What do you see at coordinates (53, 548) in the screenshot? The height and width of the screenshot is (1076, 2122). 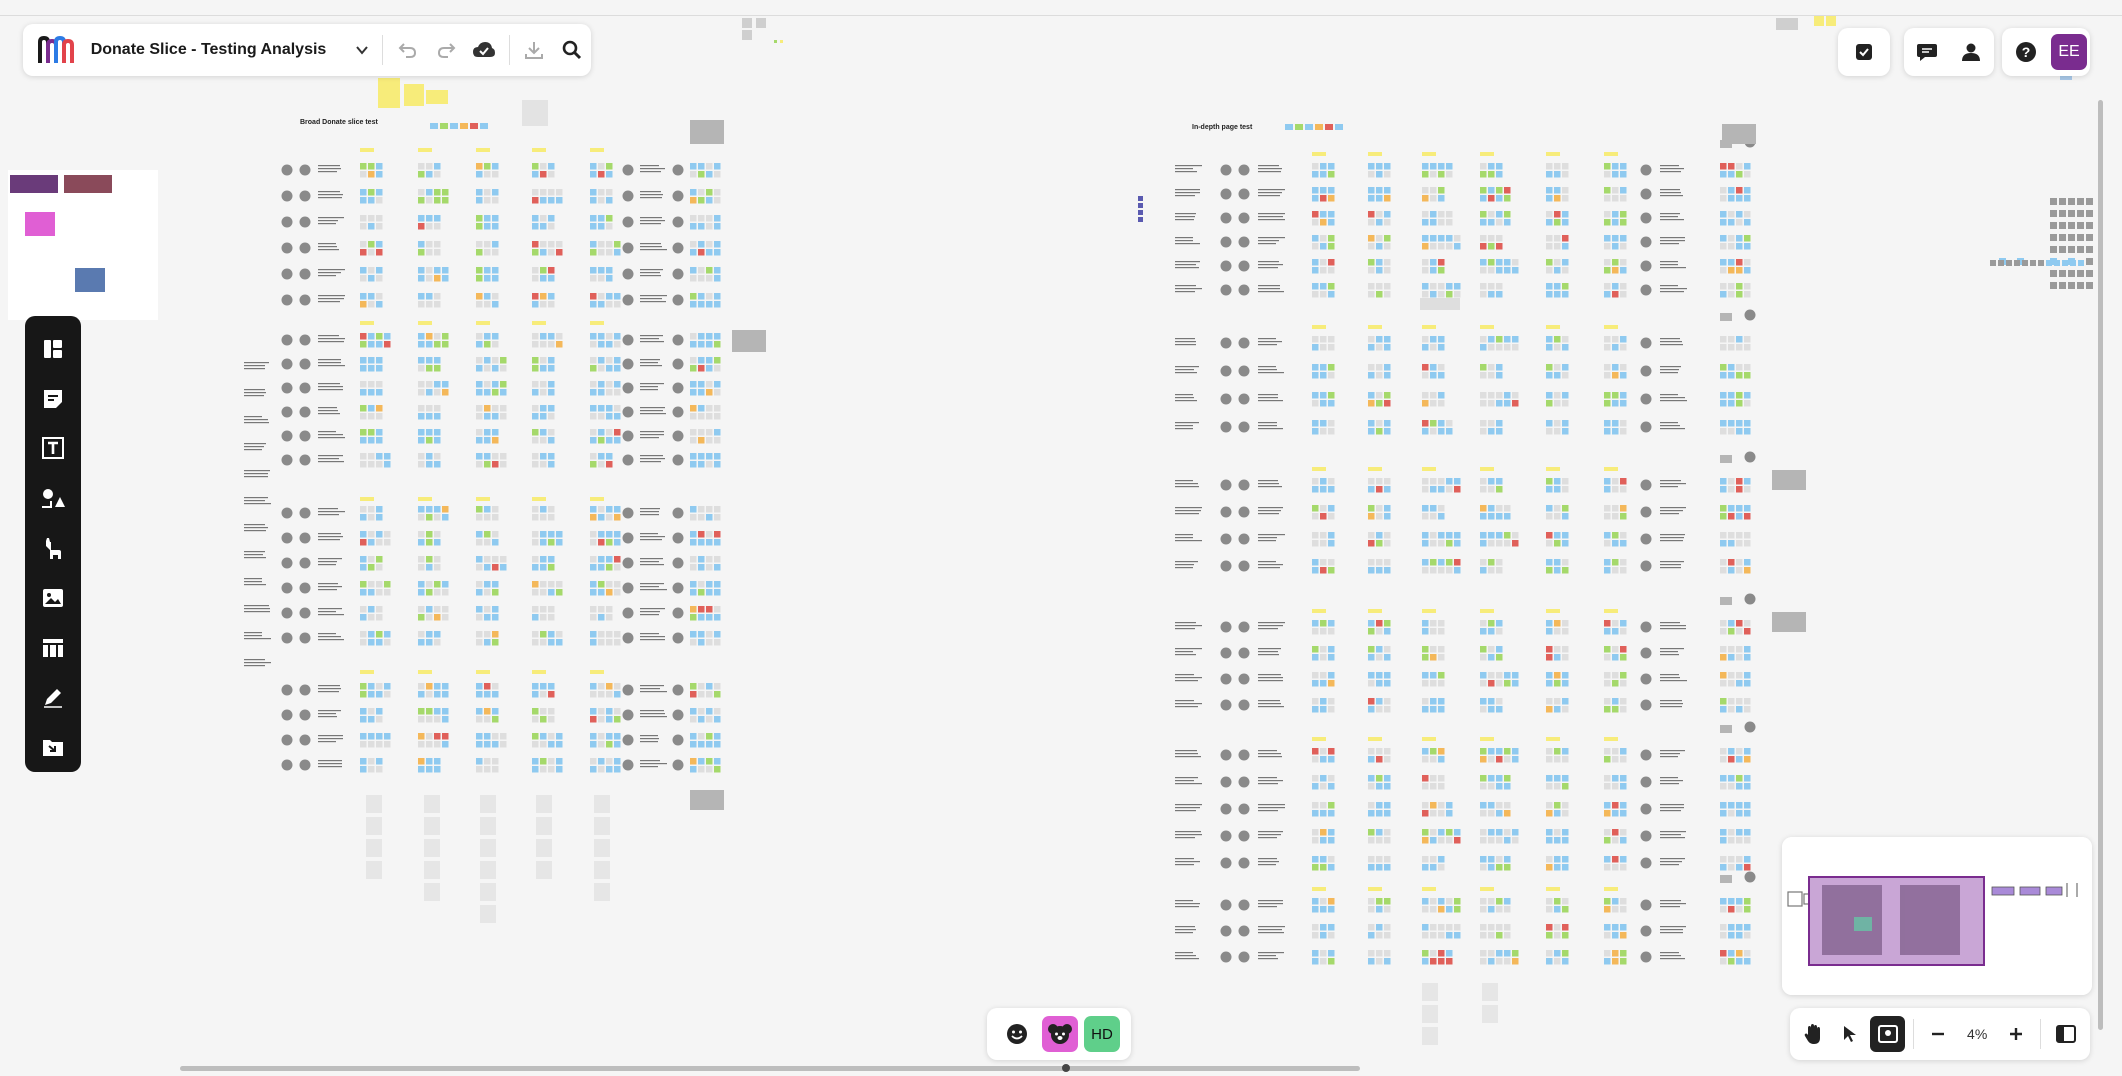 I see `llama-icon` at bounding box center [53, 548].